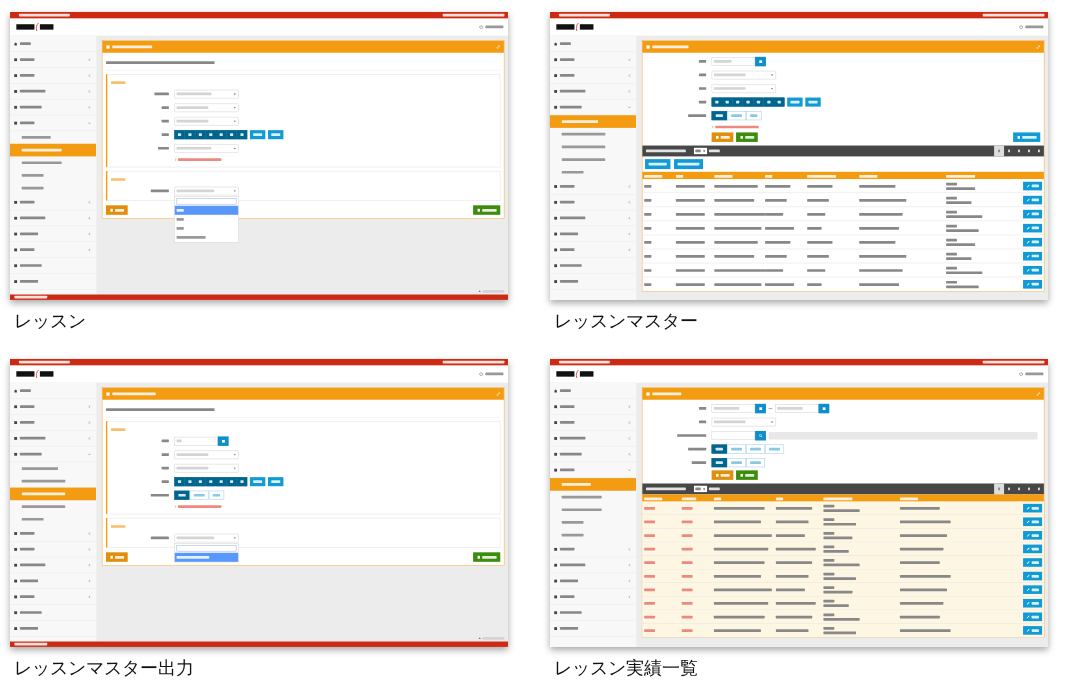 Image resolution: width=1071 pixels, height=682 pixels. I want to click on caption: レッスンマスター, so click(626, 321).